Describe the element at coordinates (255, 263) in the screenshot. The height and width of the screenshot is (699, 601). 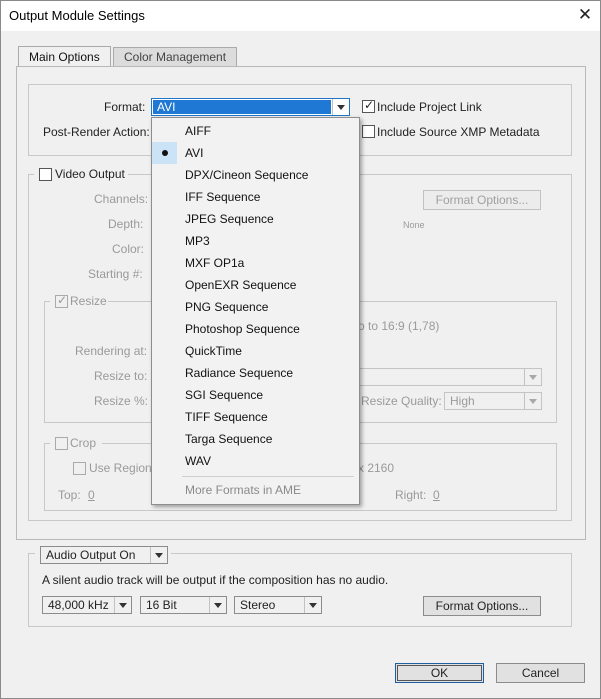
I see `format-option-mxf: MXF OP1a` at that location.